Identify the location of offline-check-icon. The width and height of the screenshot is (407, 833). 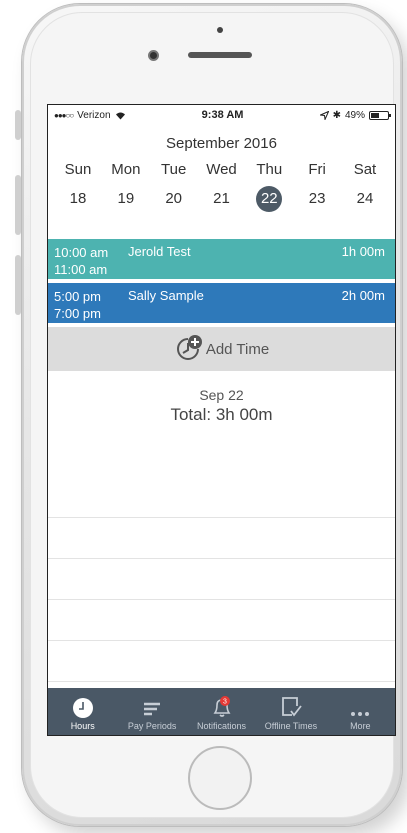
(292, 707).